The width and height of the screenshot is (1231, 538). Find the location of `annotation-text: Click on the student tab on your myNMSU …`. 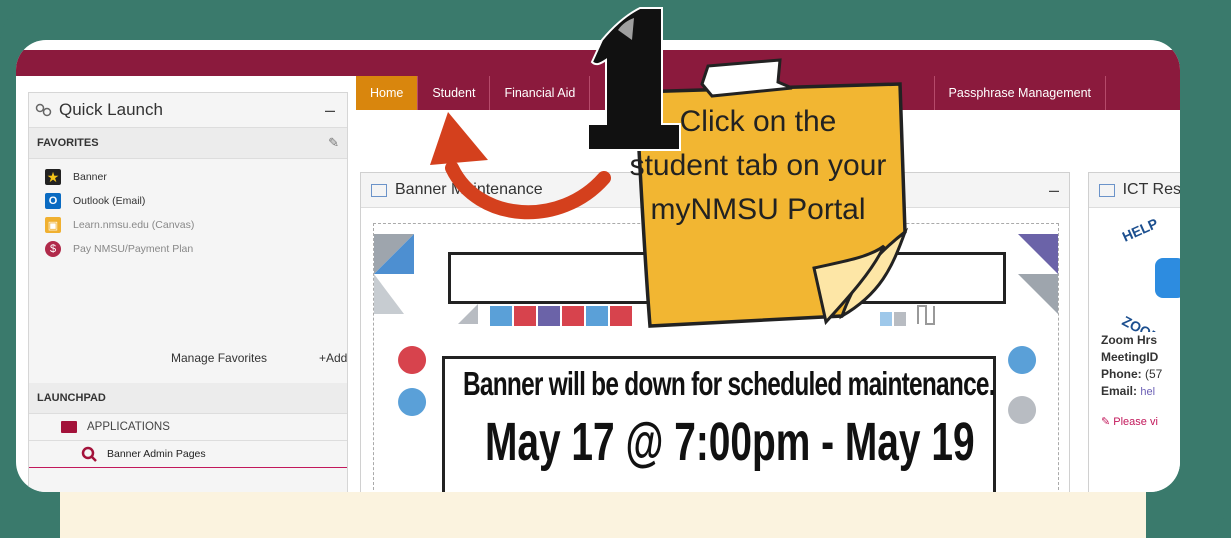

annotation-text: Click on the student tab on your myNMSU … is located at coordinates (758, 165).